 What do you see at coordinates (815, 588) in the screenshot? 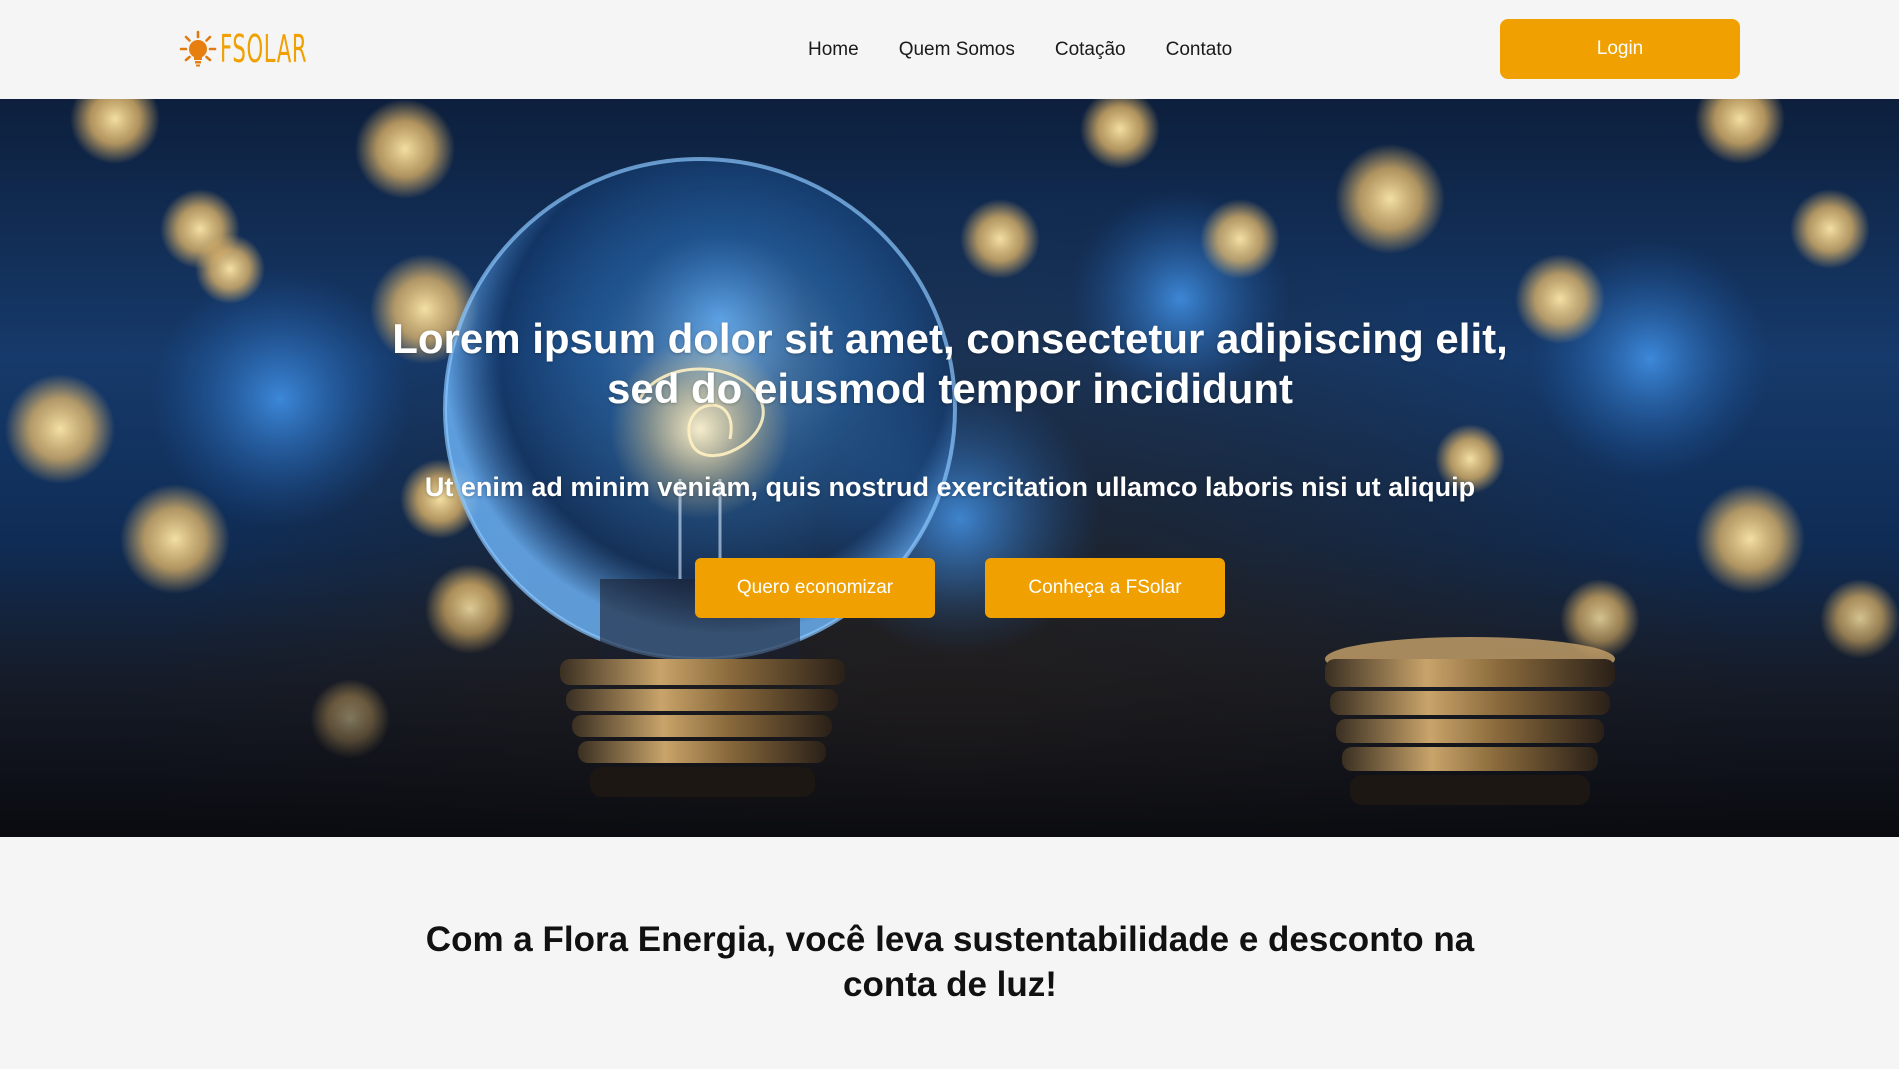
I see `quero-economizar-button: Quero economizar` at bounding box center [815, 588].